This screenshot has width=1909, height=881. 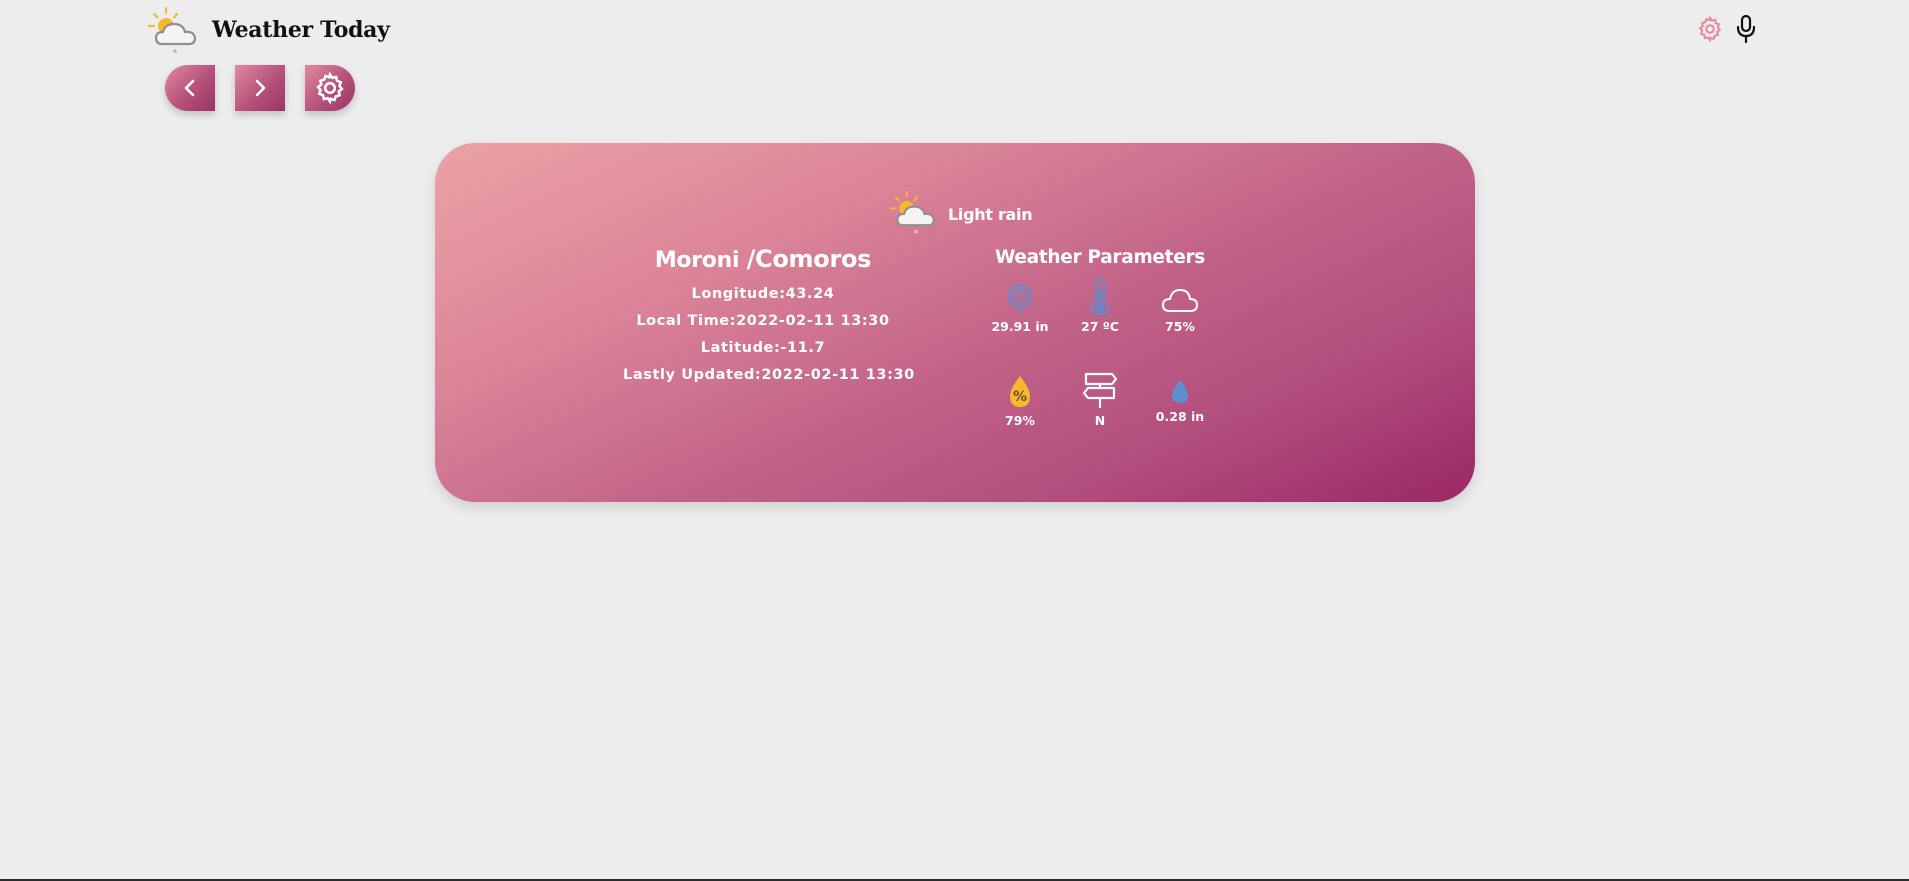 What do you see at coordinates (301, 30) in the screenshot?
I see `app-title: Weather Today` at bounding box center [301, 30].